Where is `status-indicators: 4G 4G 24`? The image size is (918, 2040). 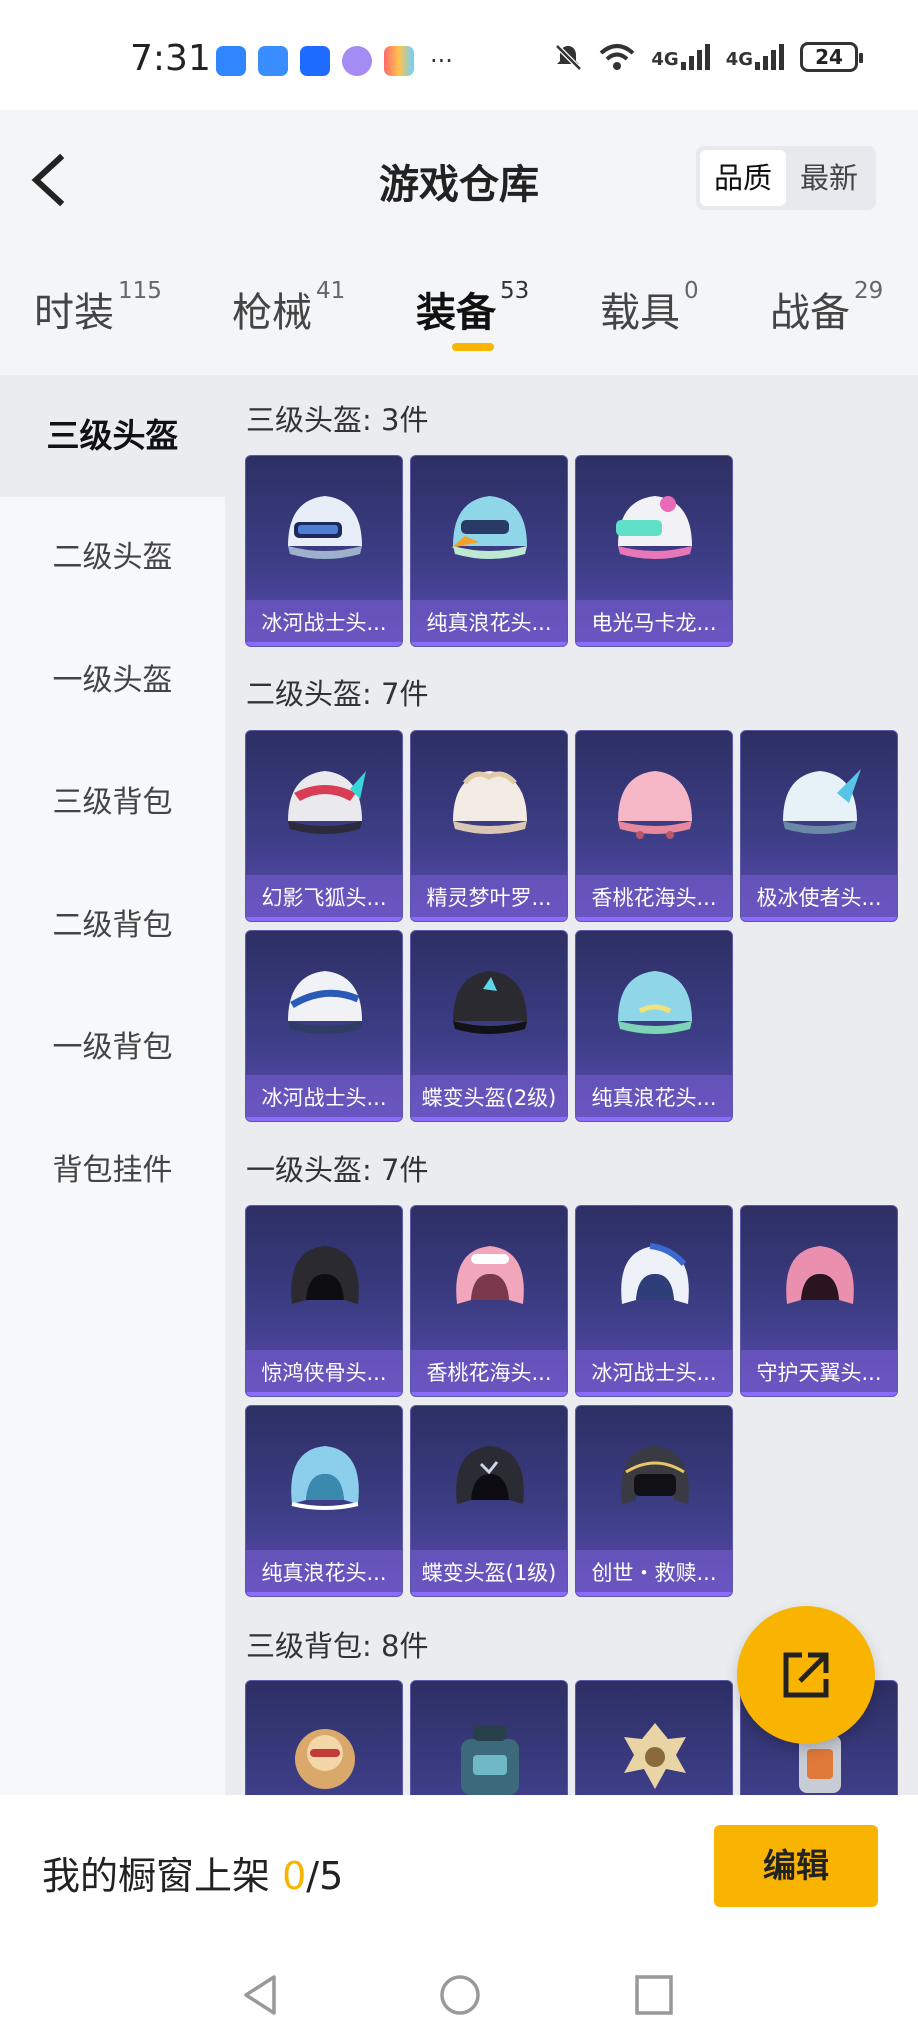
status-indicators: 4G 4G 24 is located at coordinates (708, 57).